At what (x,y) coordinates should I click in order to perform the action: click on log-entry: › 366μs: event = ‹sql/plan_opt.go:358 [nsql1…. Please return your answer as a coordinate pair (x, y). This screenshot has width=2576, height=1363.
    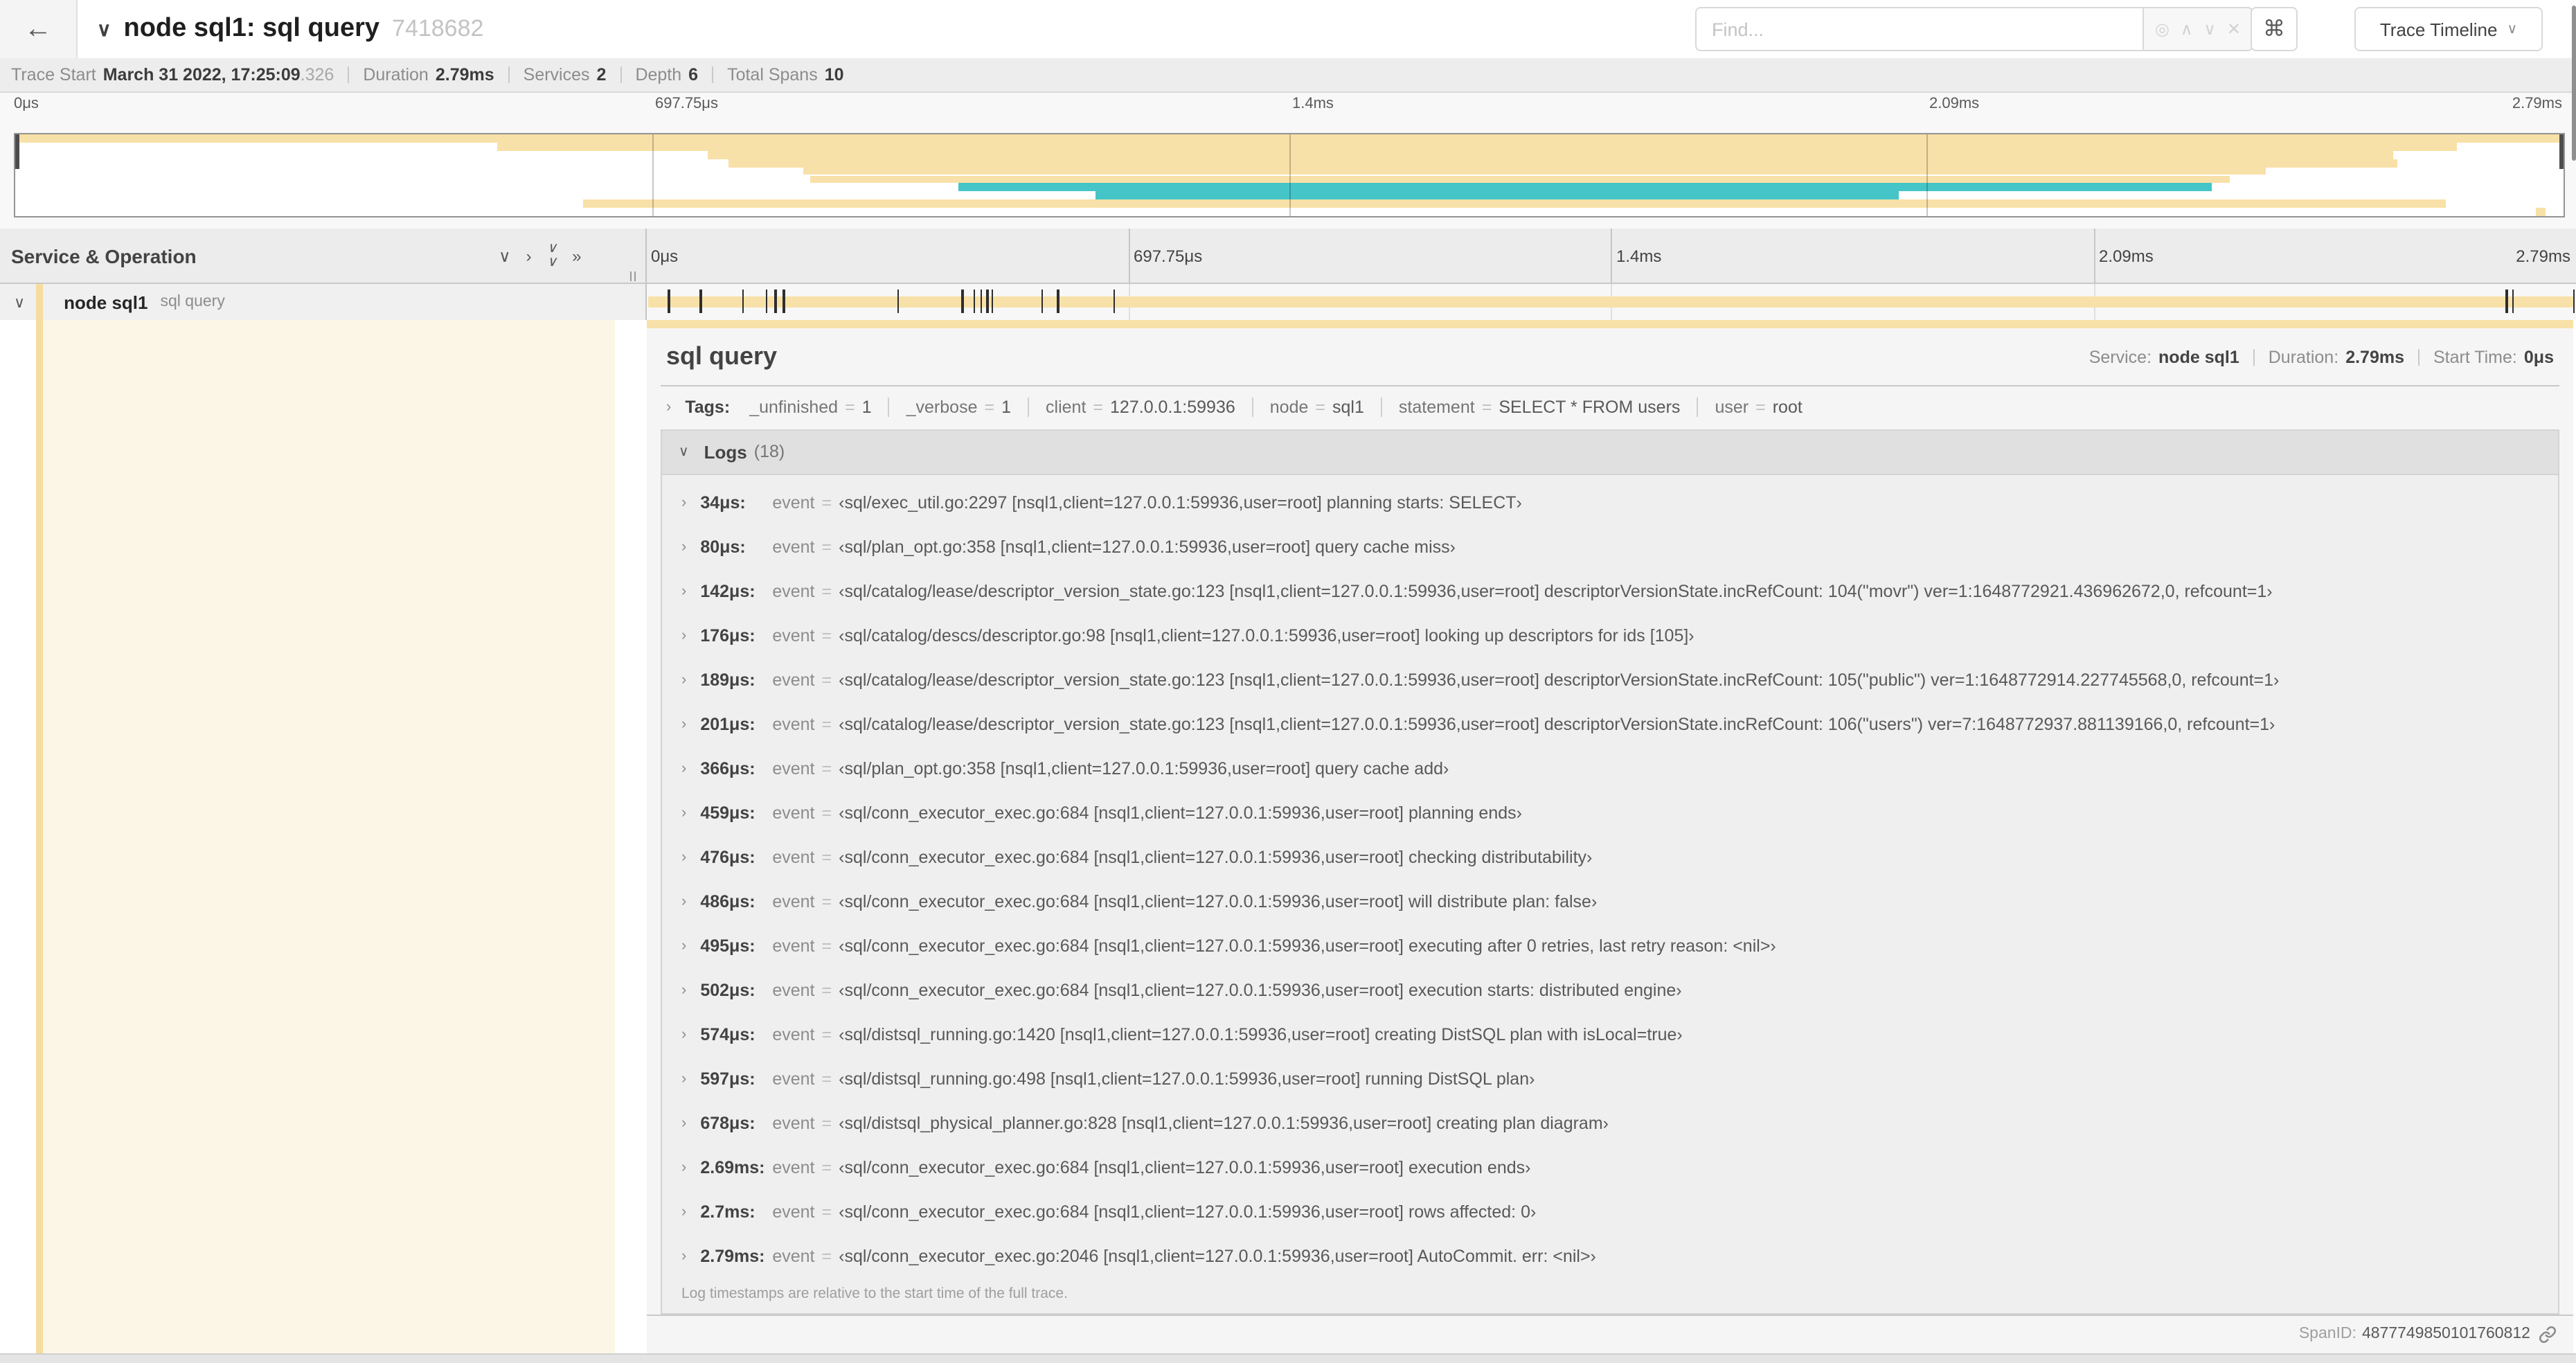
    Looking at the image, I should click on (1610, 768).